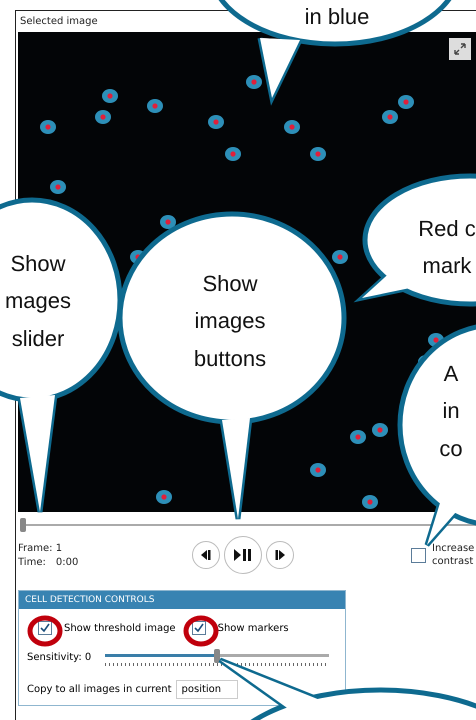  I want to click on expand-button, so click(460, 49).